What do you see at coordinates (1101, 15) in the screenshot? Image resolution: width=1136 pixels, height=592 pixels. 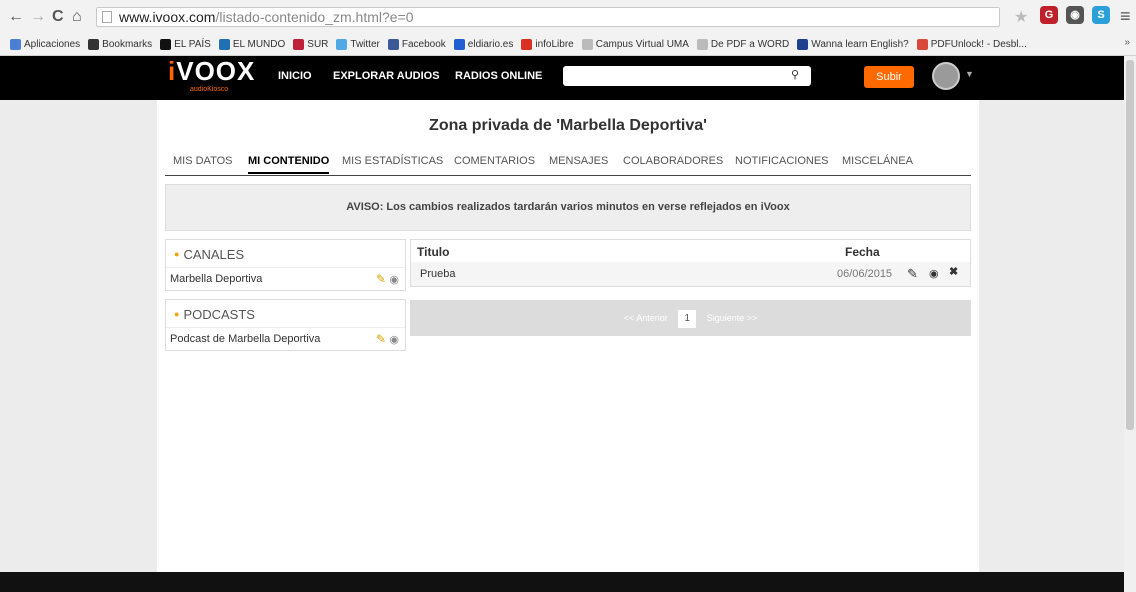 I see `skype-icon: S` at bounding box center [1101, 15].